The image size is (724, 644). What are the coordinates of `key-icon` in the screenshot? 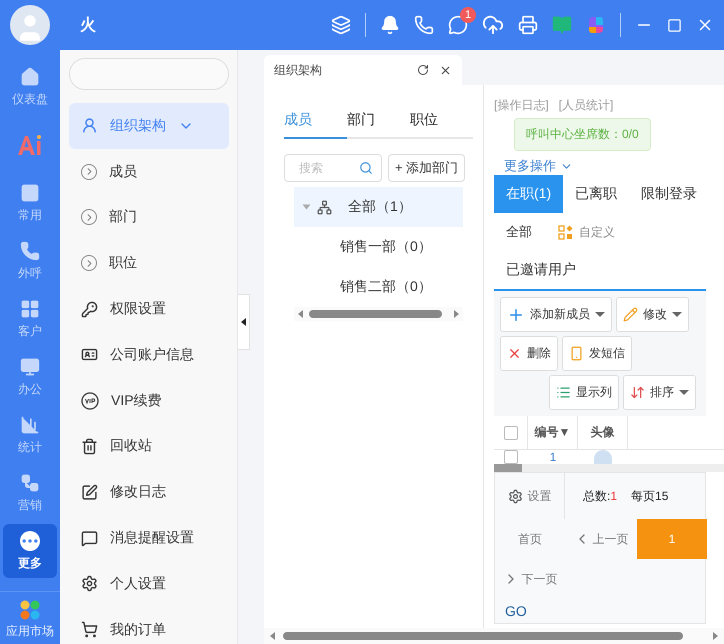 It's located at (89, 309).